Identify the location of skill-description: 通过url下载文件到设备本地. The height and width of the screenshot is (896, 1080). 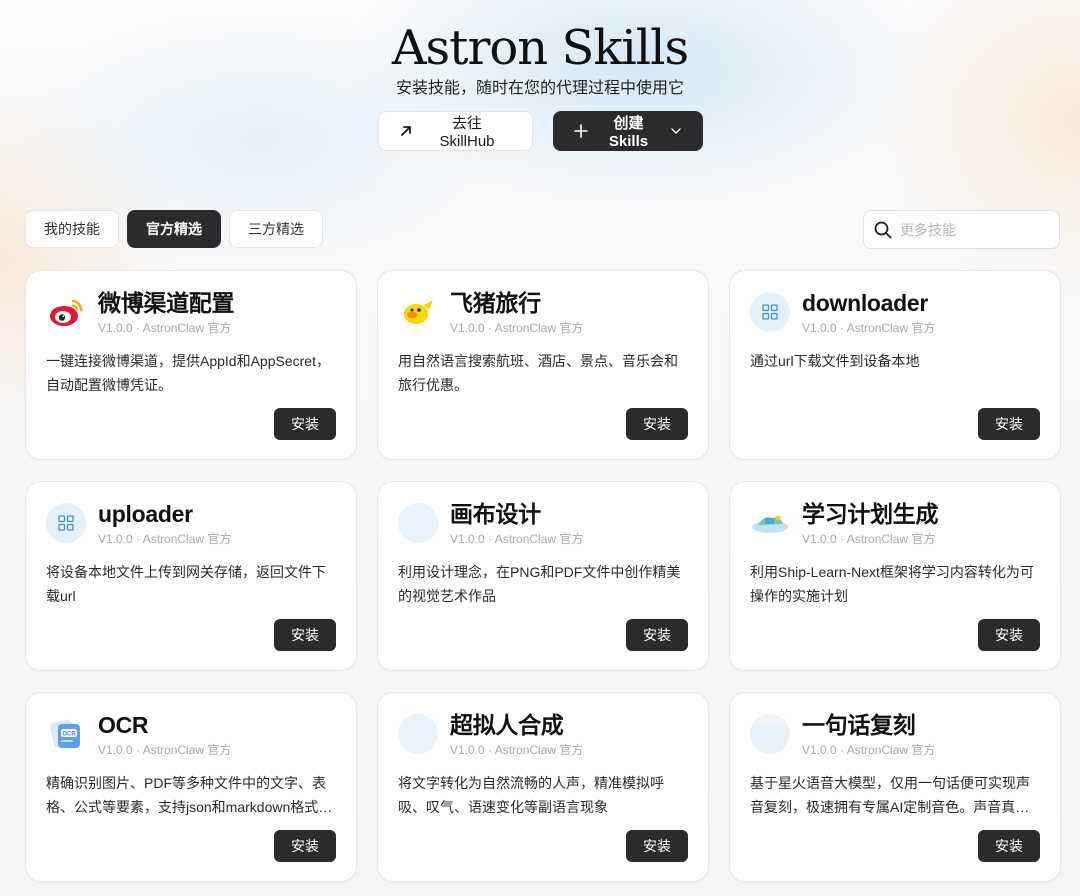
(835, 361).